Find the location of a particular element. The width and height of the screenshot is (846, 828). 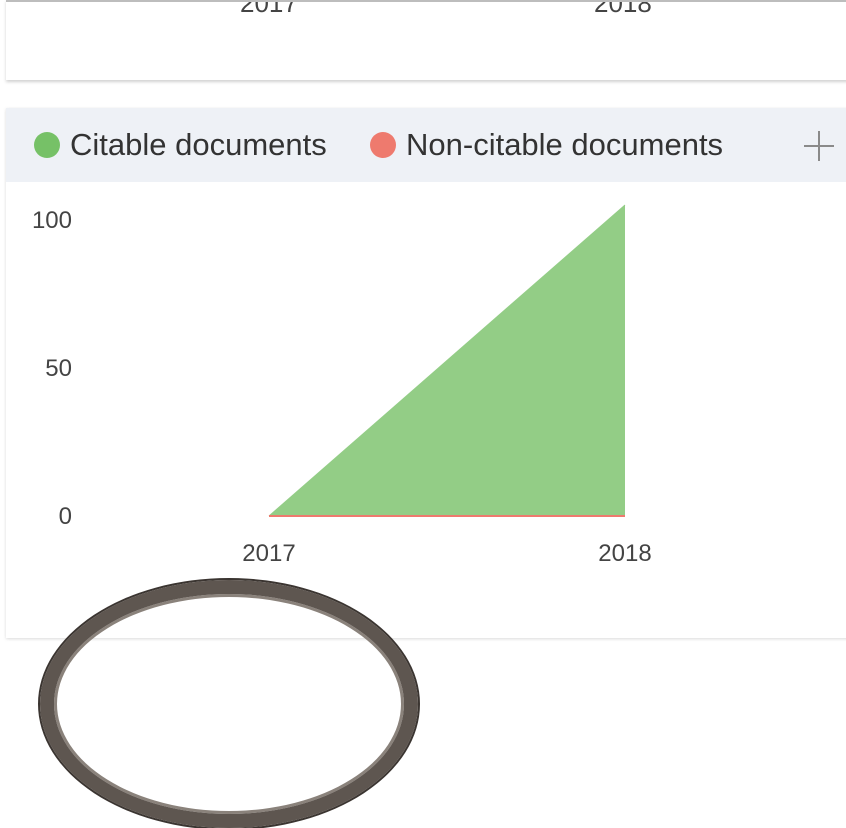

previous-chart-x-tick: 2018 is located at coordinates (623, 9).